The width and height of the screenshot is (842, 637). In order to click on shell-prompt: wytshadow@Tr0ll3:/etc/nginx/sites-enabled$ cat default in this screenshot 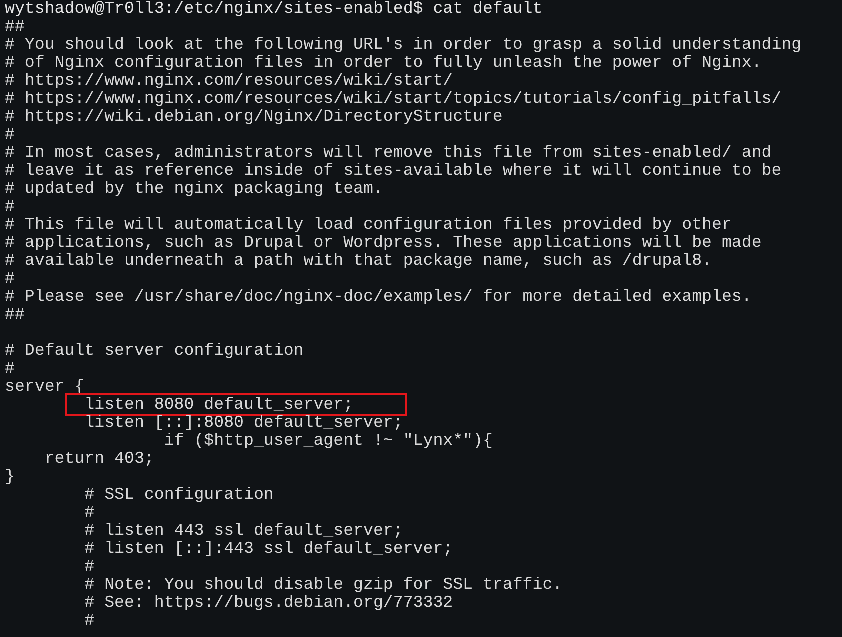, I will do `click(274, 9)`.